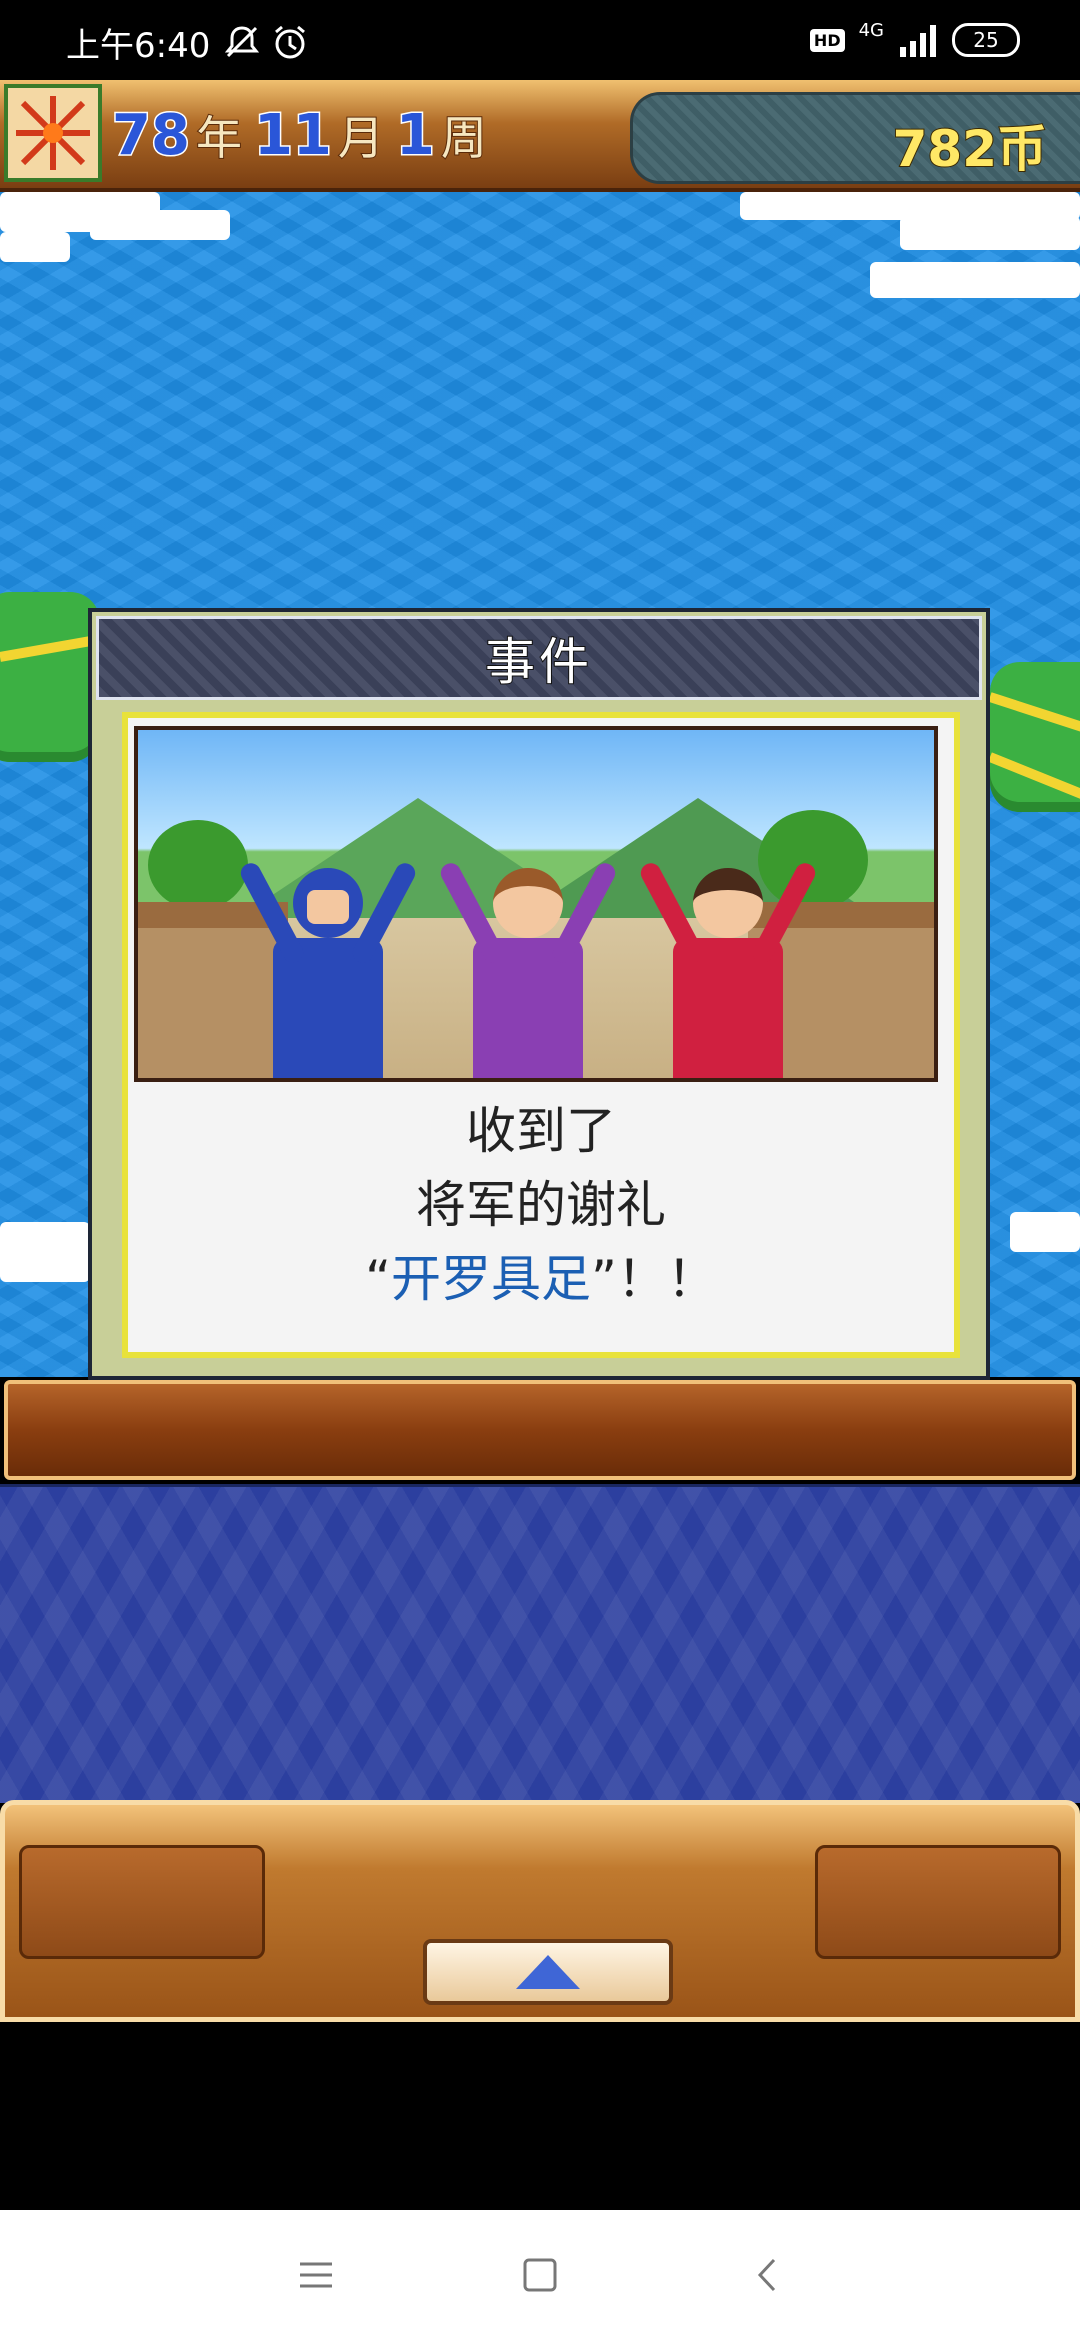 This screenshot has height=2340, width=1080. I want to click on home-icon, so click(540, 2275).